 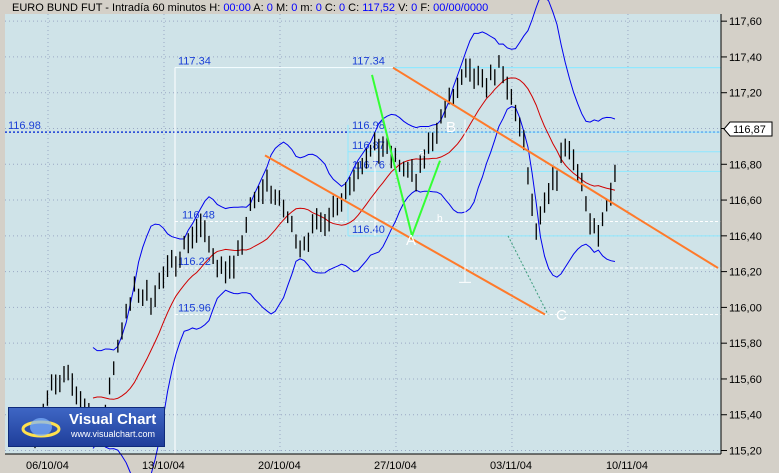 I want to click on logo-url: www.visualchart.com, so click(x=113, y=434).